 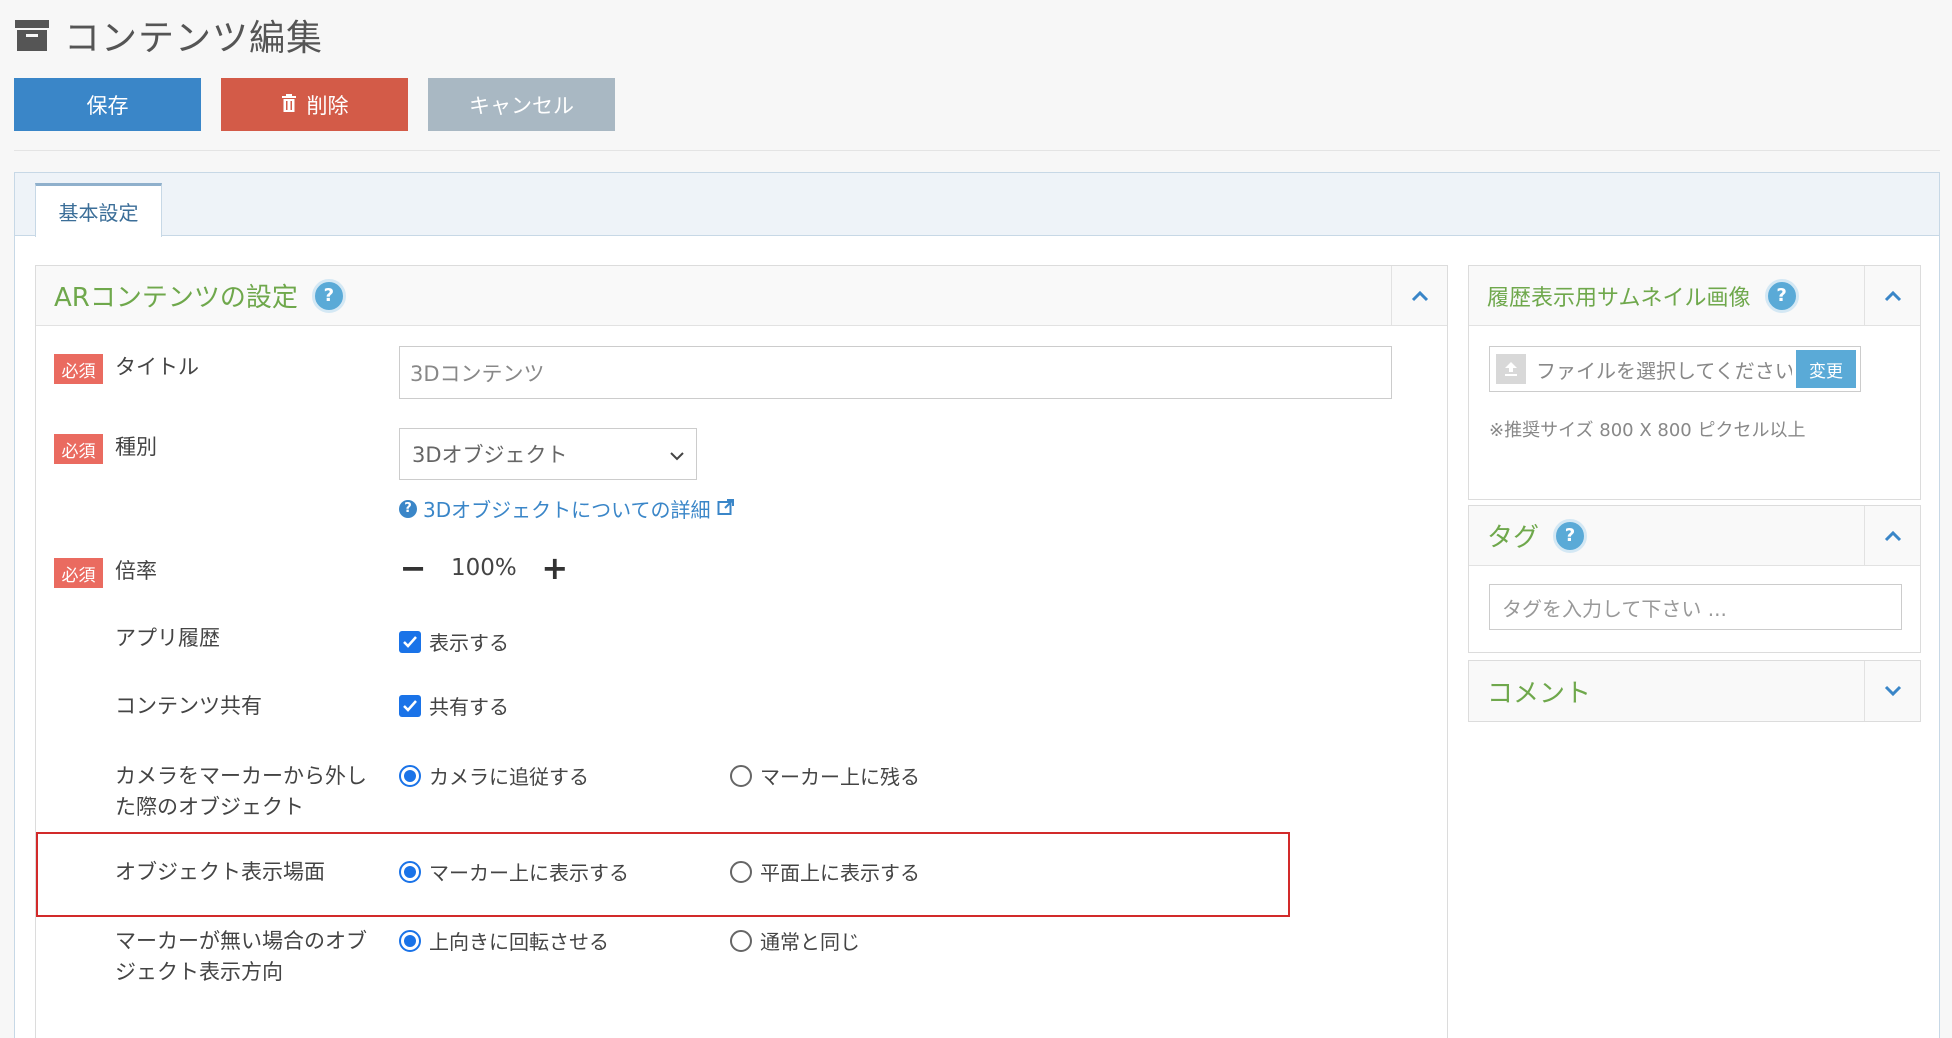 I want to click on toolbar: 保存 削除 キャンセル, so click(x=314, y=104).